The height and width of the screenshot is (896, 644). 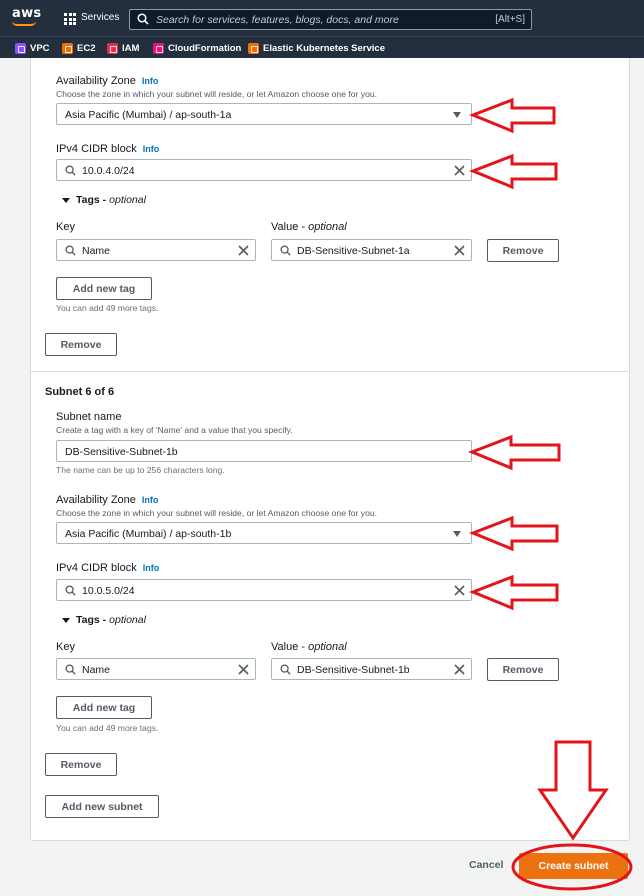 I want to click on ec2-icon, so click(x=67, y=48).